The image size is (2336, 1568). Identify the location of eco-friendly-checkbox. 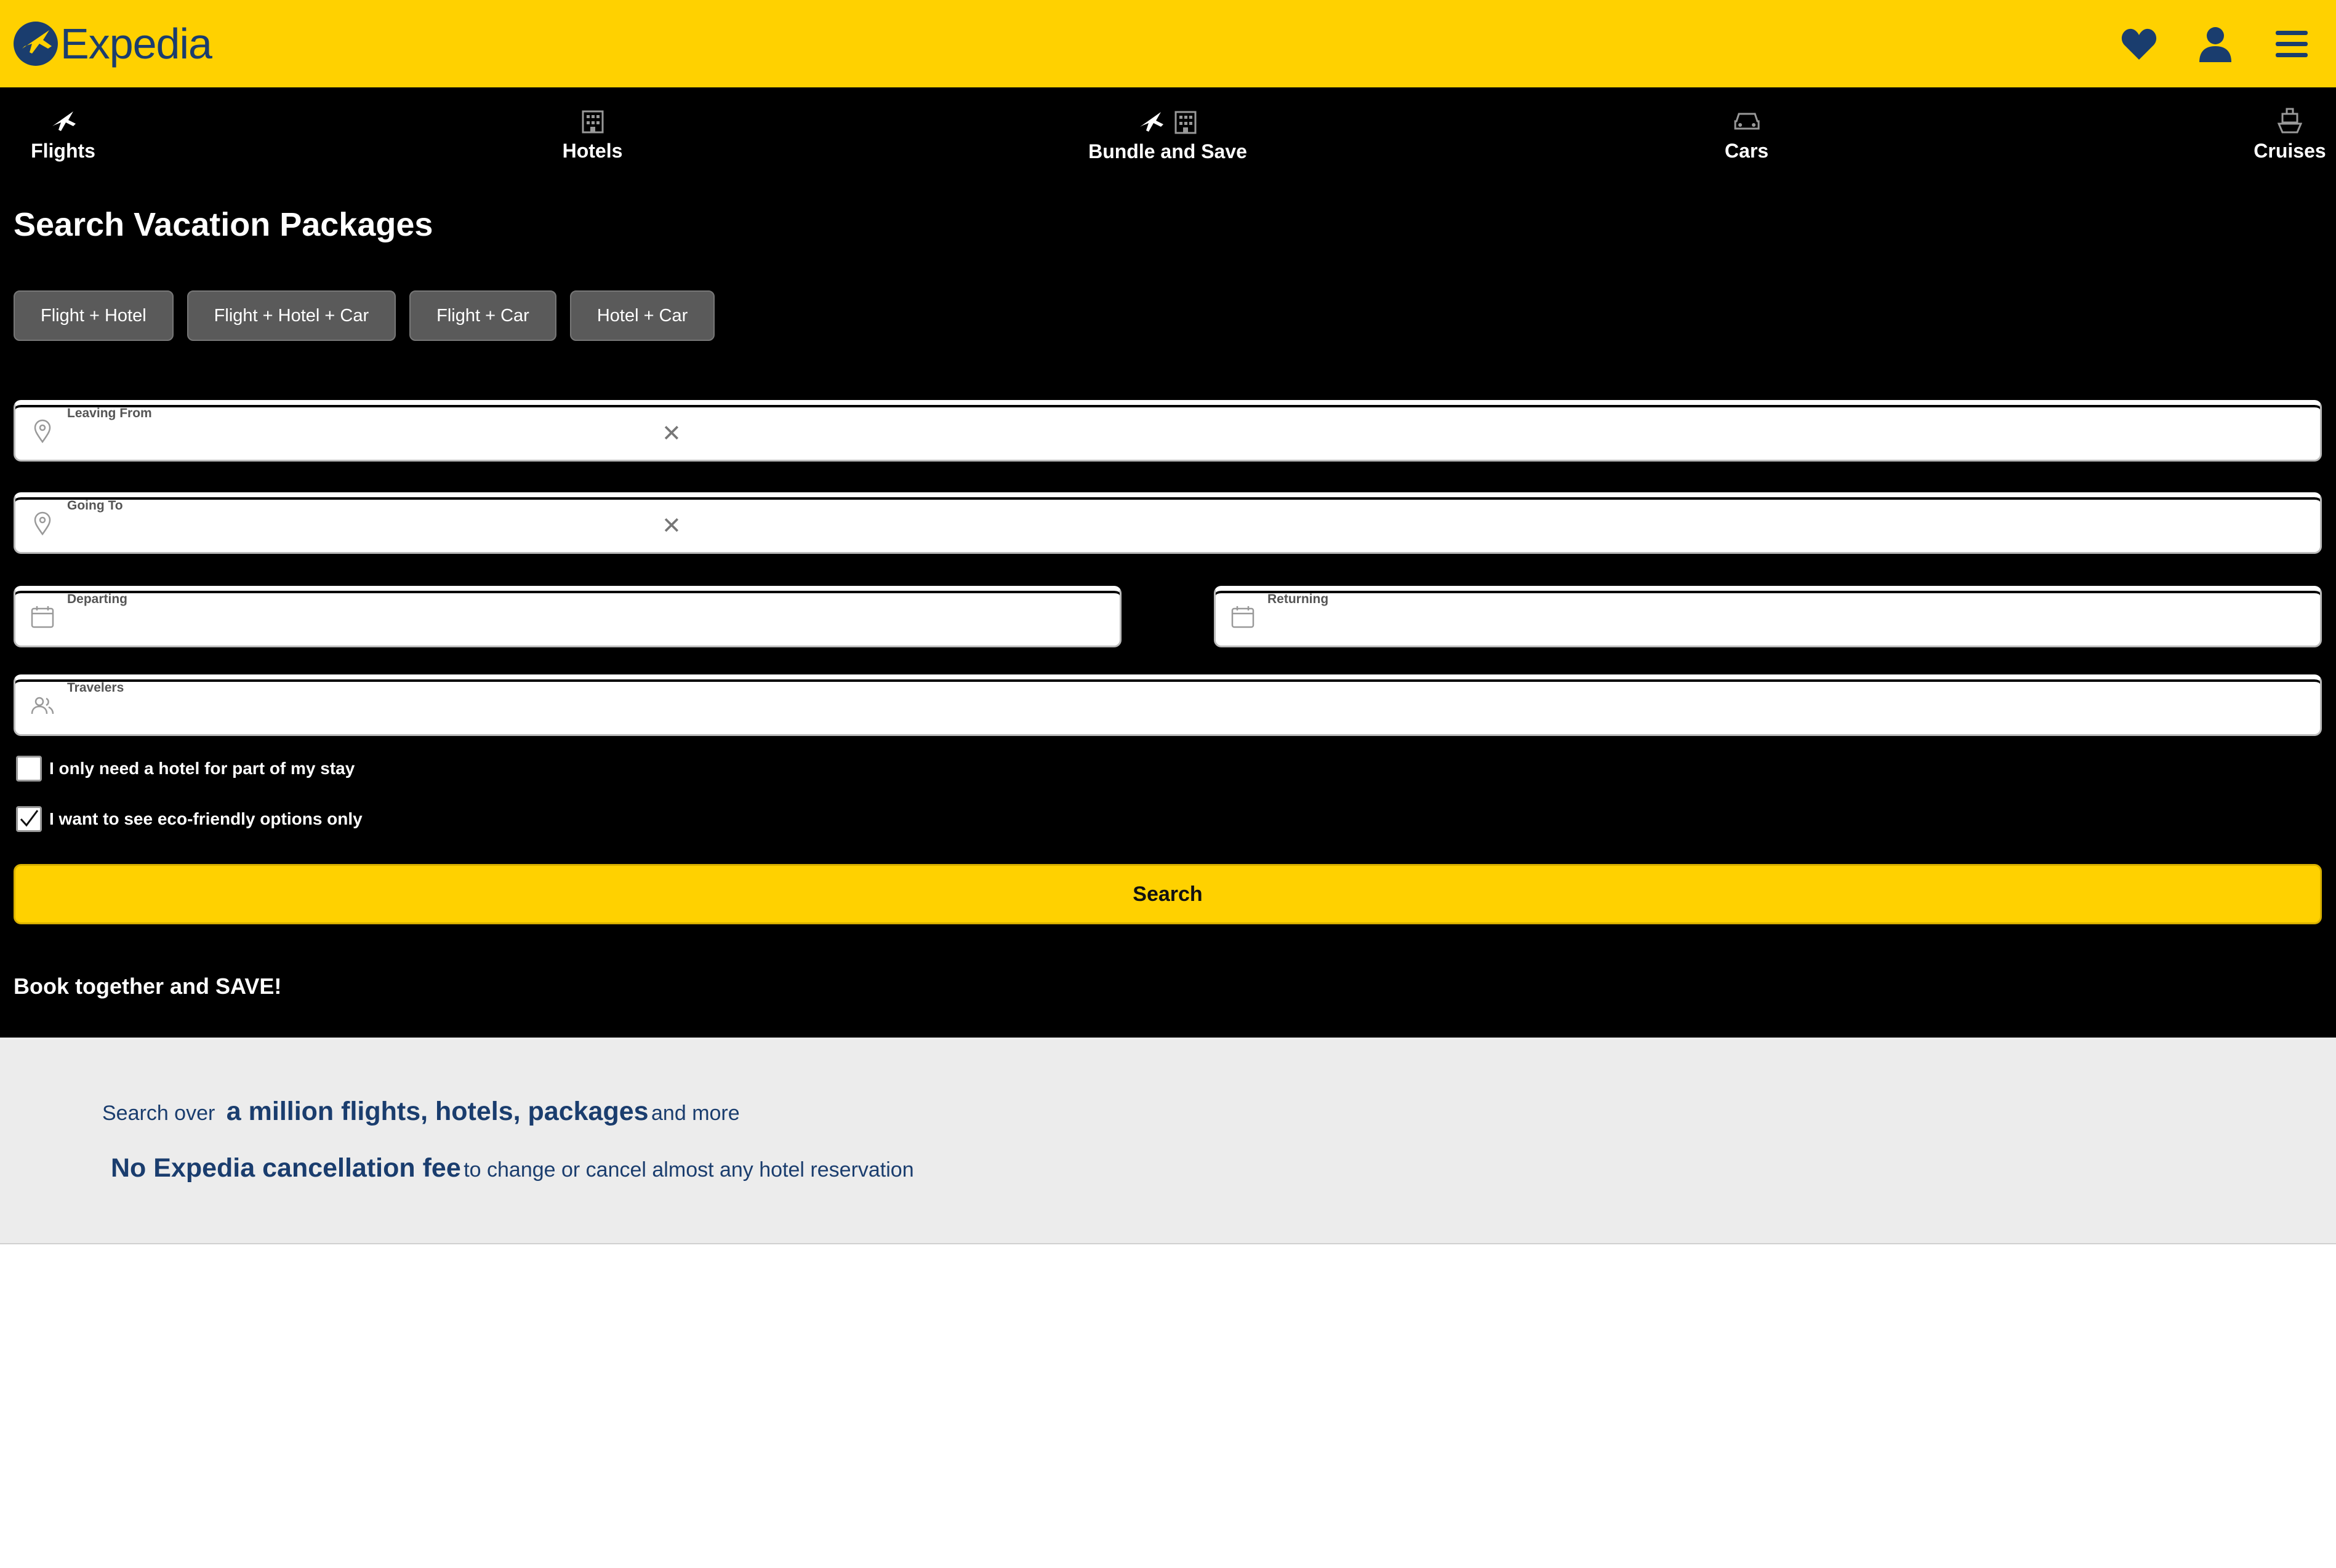
(29, 819).